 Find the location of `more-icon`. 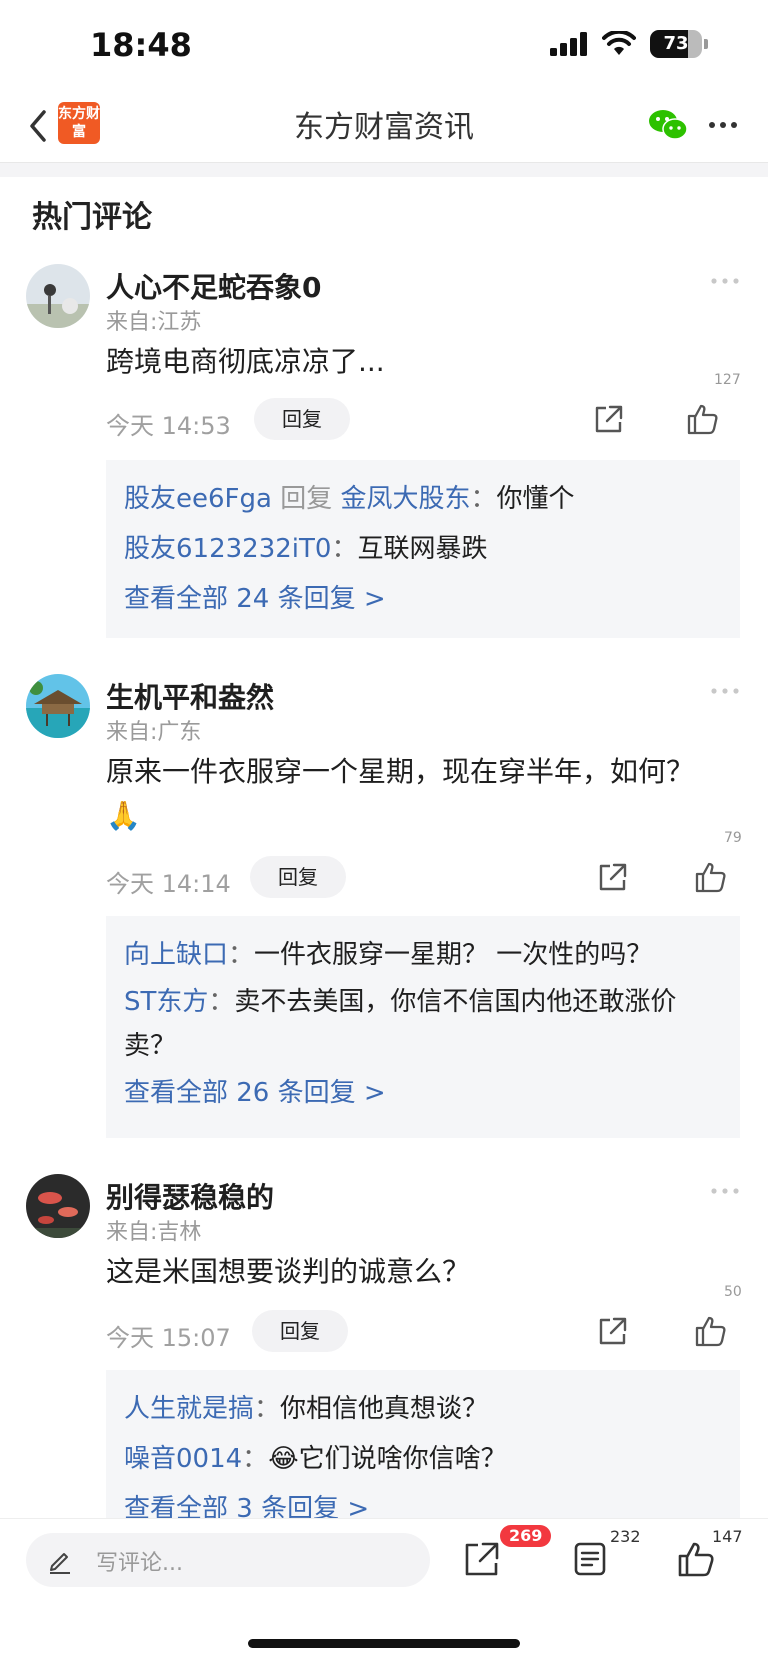

more-icon is located at coordinates (723, 125).